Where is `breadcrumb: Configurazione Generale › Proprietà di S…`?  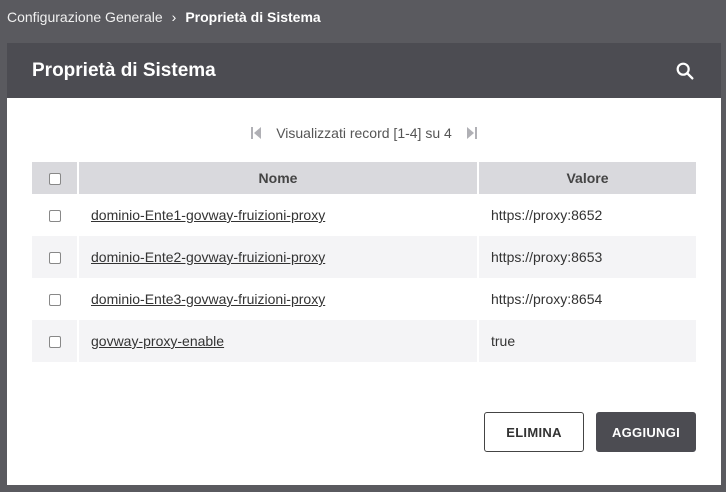 breadcrumb: Configurazione Generale › Proprietà di S… is located at coordinates (164, 17).